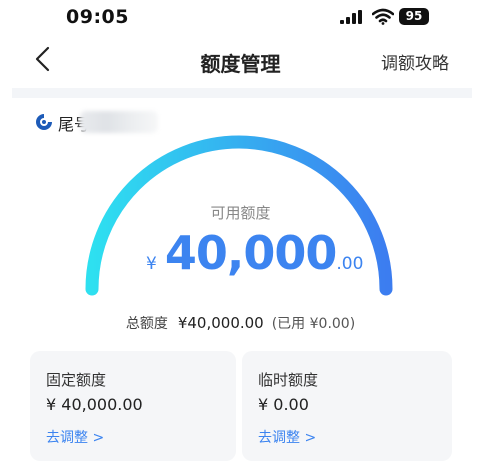  I want to click on total-value: ¥40,000.00, so click(220, 323).